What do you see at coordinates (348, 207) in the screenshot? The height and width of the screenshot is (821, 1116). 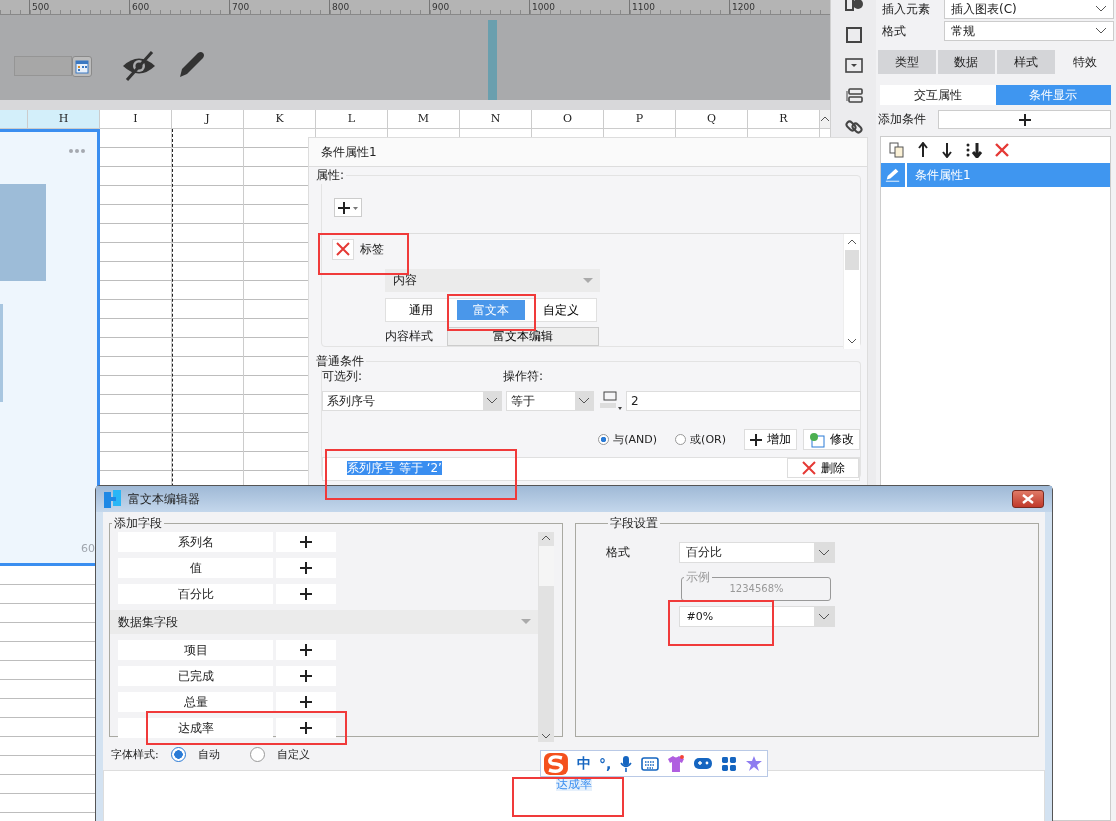 I see `add-property-button` at bounding box center [348, 207].